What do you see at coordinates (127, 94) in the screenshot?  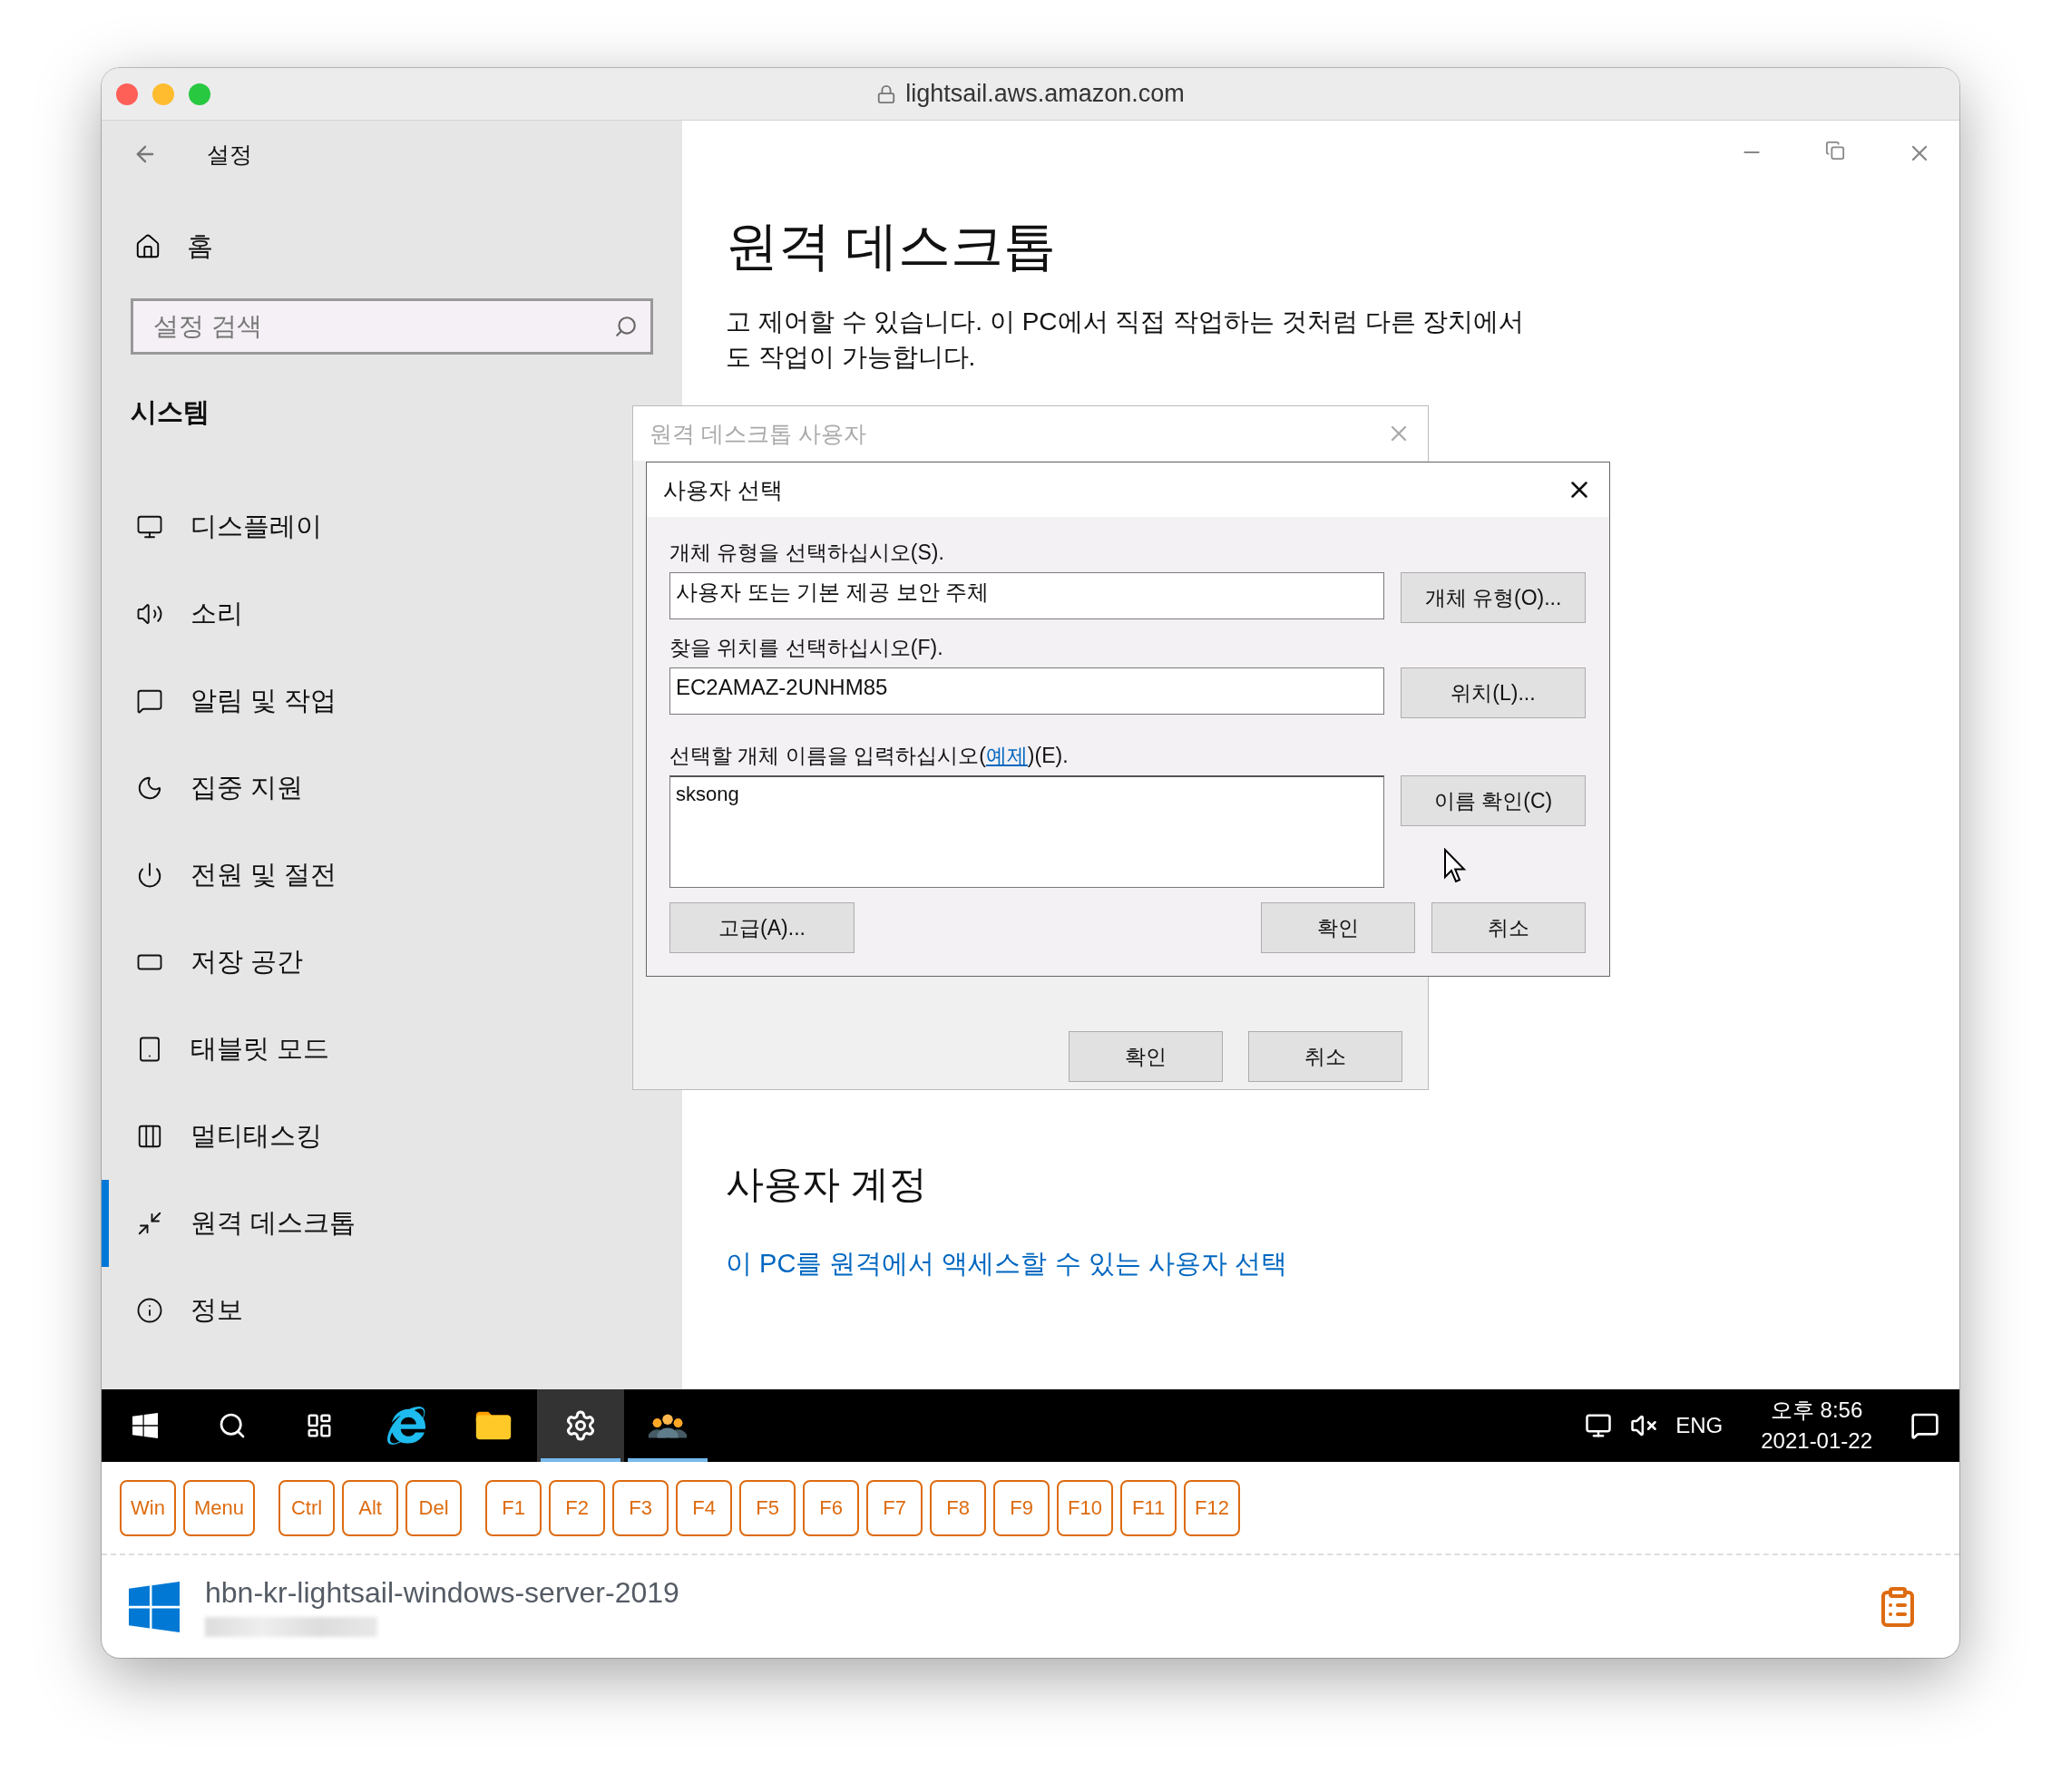 I see `close-light-icon` at bounding box center [127, 94].